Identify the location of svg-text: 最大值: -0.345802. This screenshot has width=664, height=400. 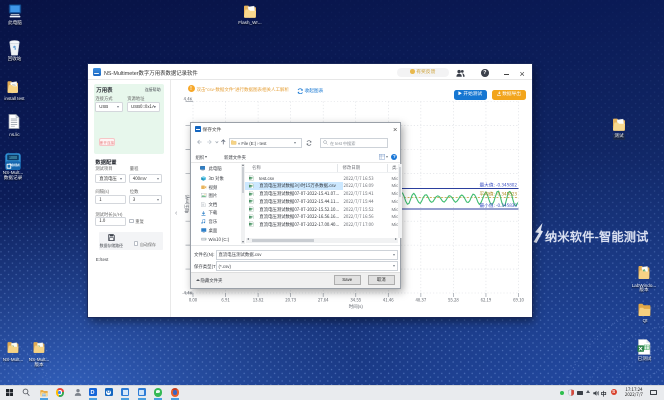
(498, 184).